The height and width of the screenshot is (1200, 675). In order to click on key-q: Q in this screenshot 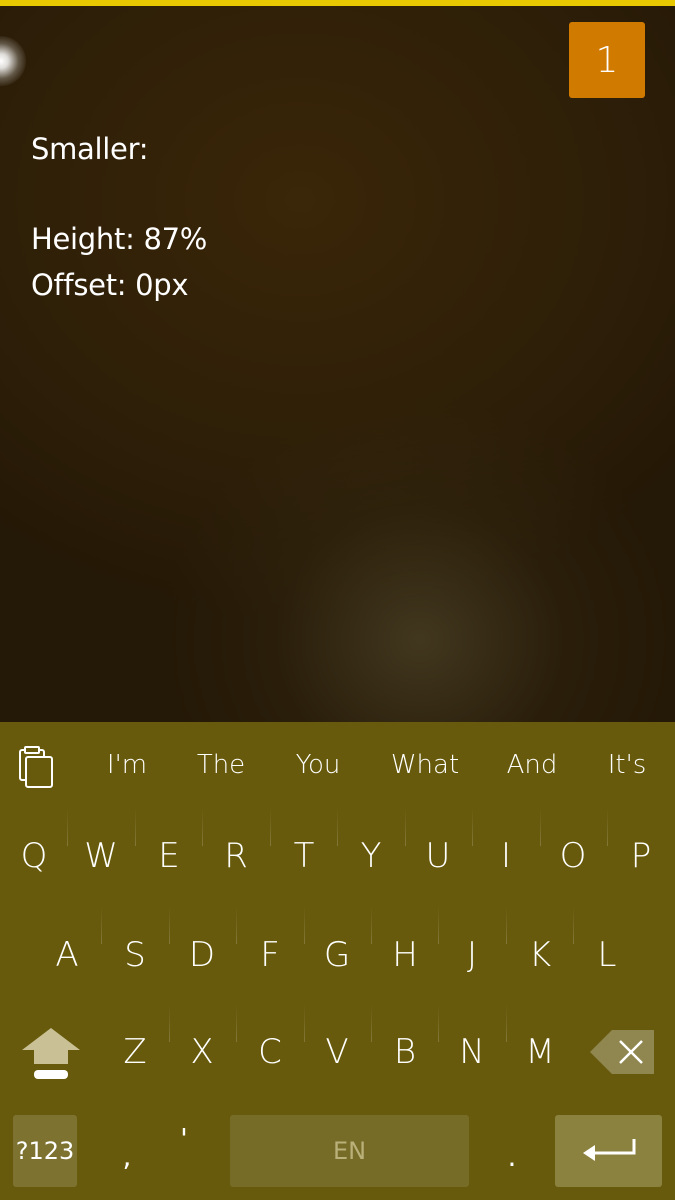, I will do `click(34, 856)`.